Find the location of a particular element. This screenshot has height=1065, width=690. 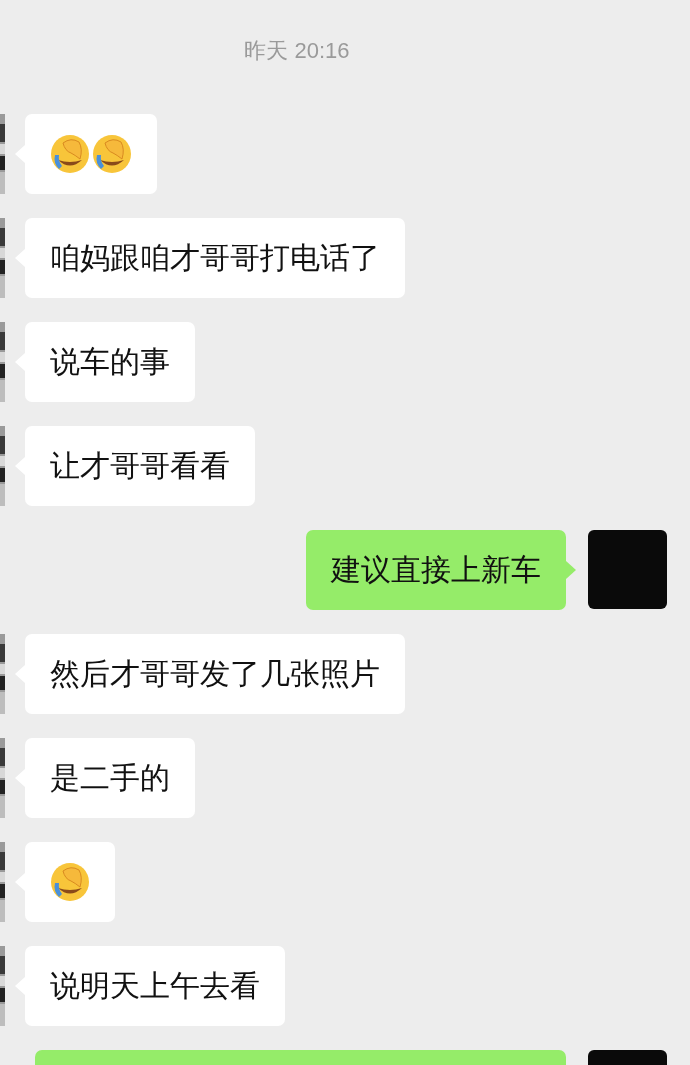

avatar is located at coordinates (627, 569).